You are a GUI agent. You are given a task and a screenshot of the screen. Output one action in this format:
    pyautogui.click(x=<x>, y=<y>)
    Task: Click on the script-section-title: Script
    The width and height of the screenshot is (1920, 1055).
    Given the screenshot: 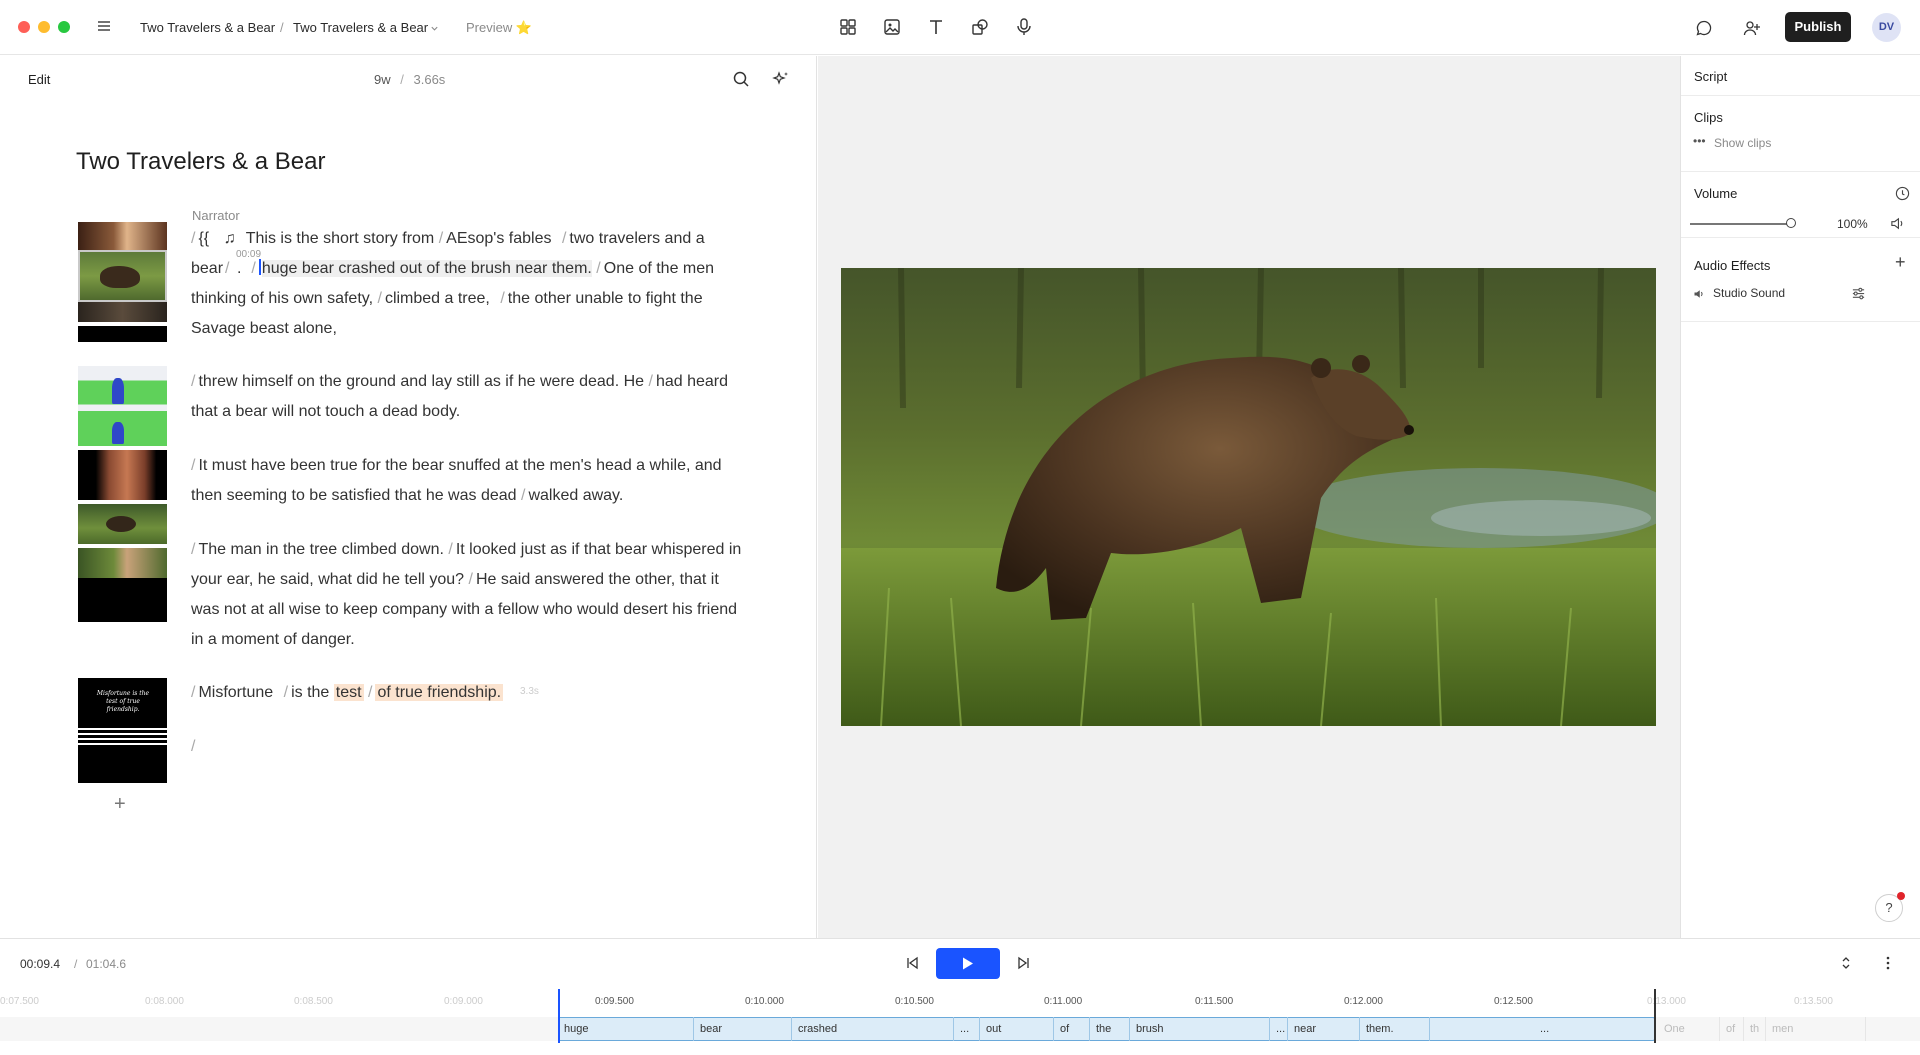 What is the action you would take?
    pyautogui.click(x=1710, y=76)
    